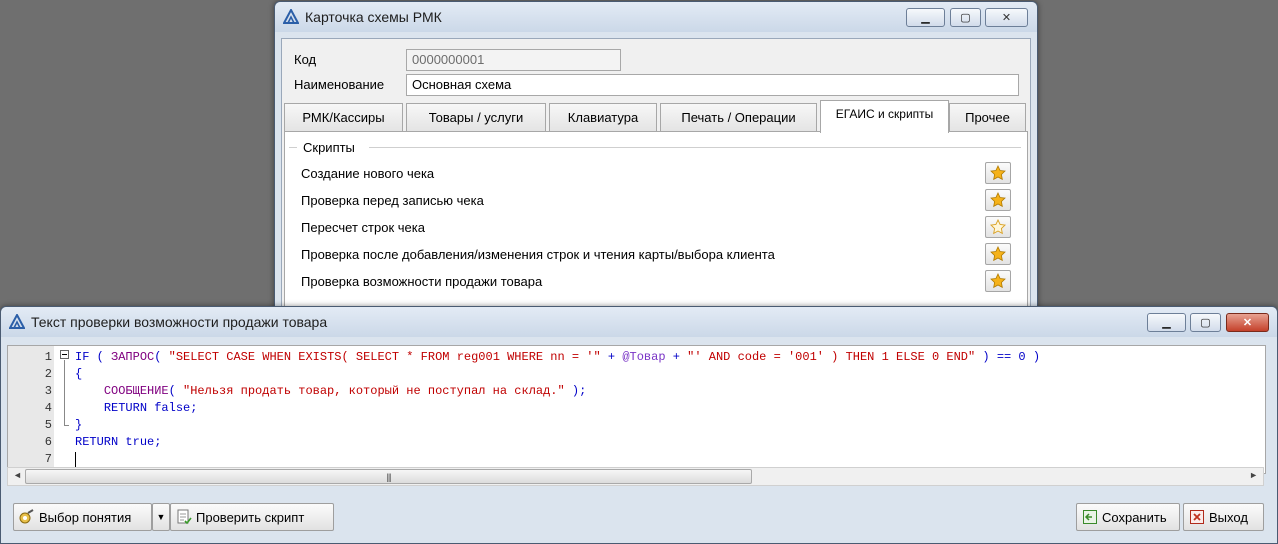 The height and width of the screenshot is (544, 1278). I want to click on select-concept-dropdown: ▼, so click(161, 517).